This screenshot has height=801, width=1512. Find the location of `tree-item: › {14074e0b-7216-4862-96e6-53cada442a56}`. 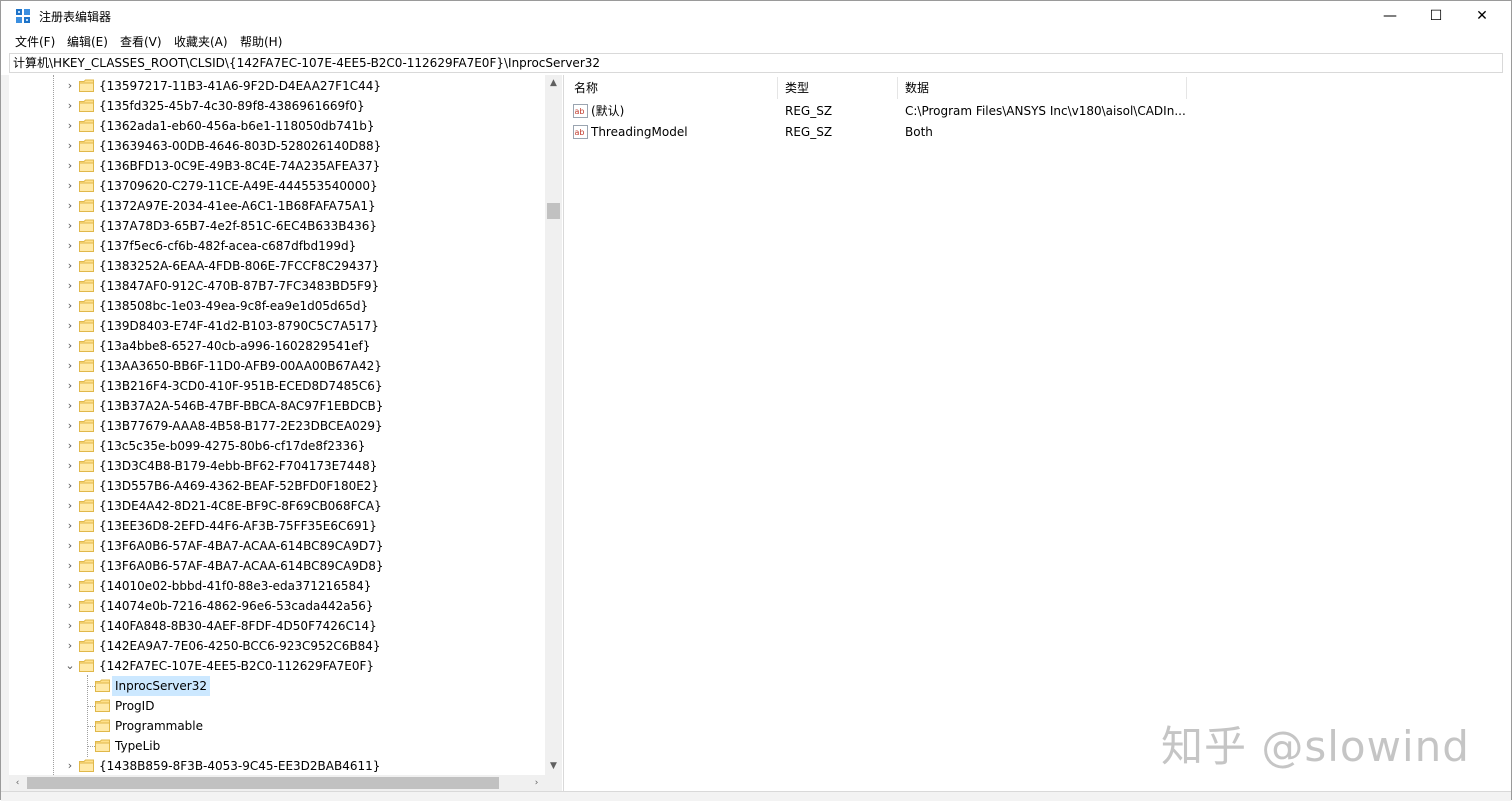

tree-item: › {14074e0b-7216-4862-96e6-53cada442a56} is located at coordinates (274, 606).